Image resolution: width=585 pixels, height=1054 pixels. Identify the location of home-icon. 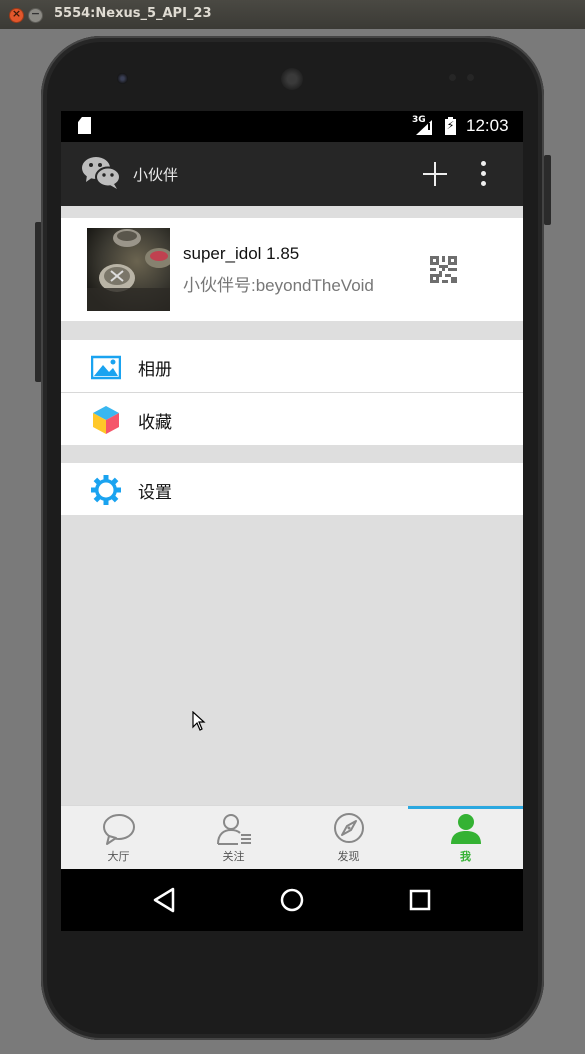
(292, 900).